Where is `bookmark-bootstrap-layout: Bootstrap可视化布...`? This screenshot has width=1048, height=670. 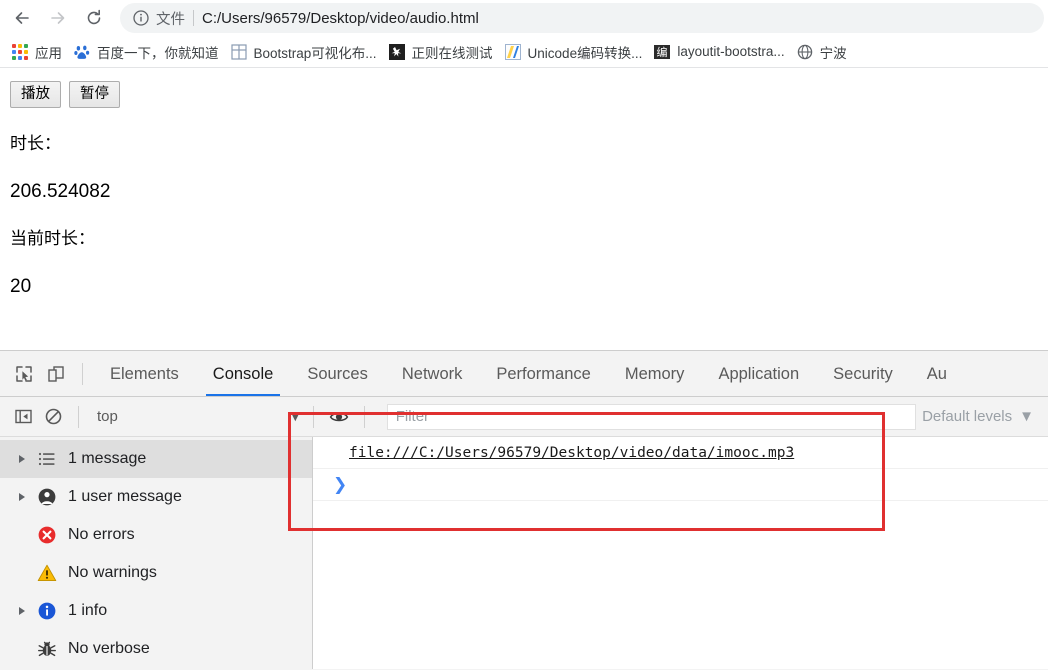 bookmark-bootstrap-layout: Bootstrap可视化布... is located at coordinates (304, 52).